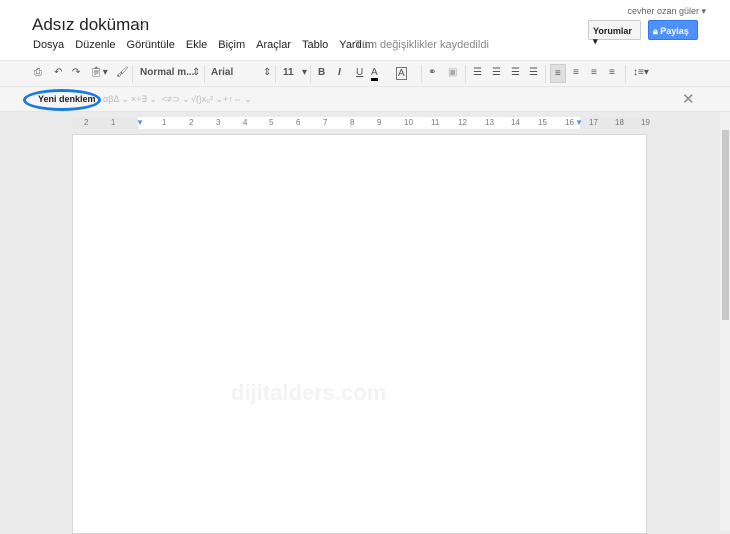  Describe the element at coordinates (401, 73) in the screenshot. I see `highlight-button: A` at that location.